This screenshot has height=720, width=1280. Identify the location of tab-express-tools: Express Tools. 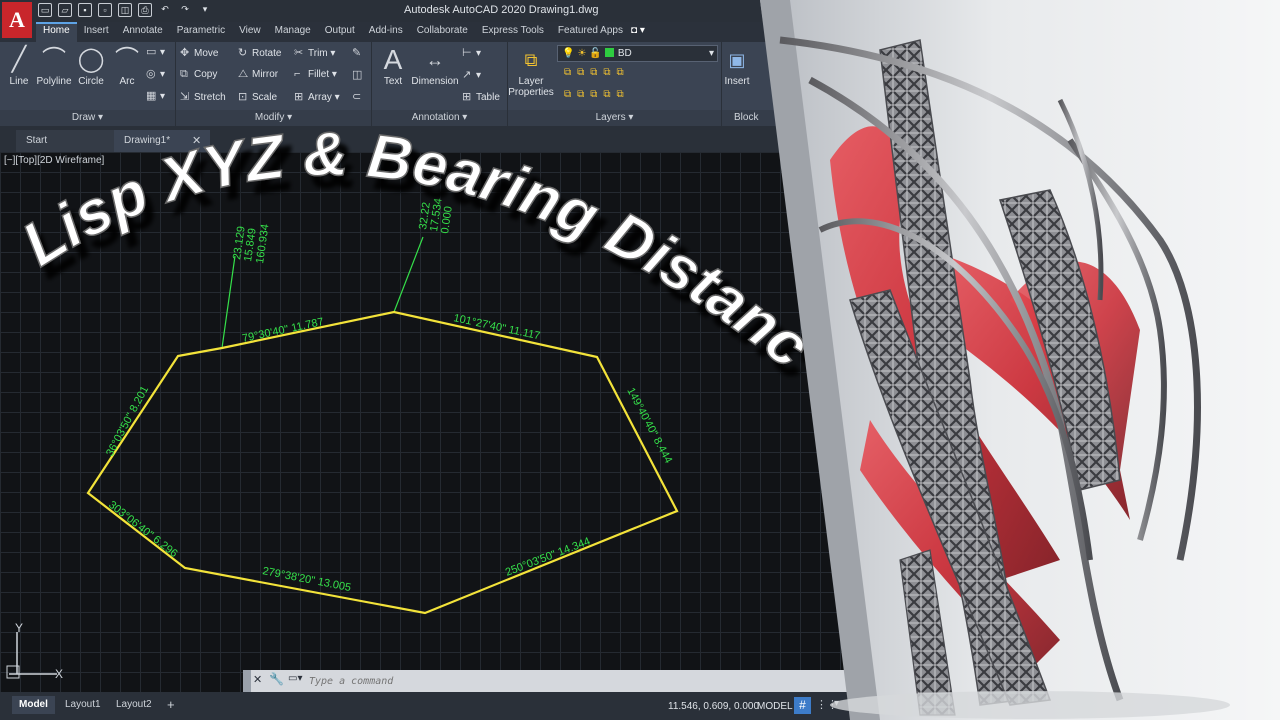
(513, 32).